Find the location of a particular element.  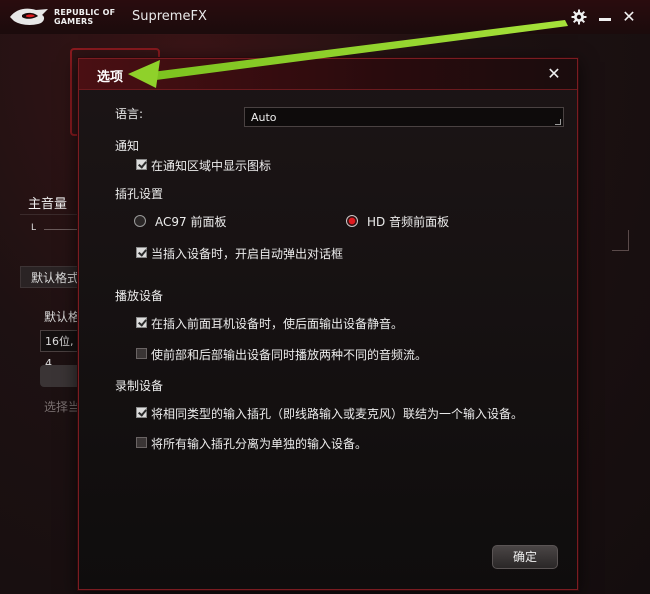

language-select: Auto is located at coordinates (404, 117).